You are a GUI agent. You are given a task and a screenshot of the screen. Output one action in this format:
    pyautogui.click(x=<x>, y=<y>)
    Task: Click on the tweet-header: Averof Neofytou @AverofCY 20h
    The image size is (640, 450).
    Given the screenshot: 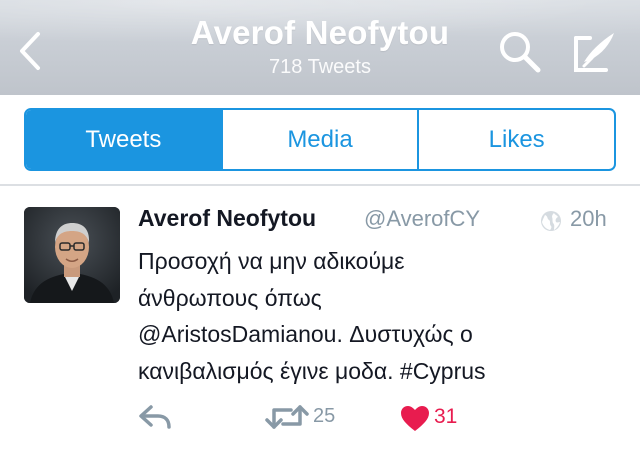 What is the action you would take?
    pyautogui.click(x=378, y=222)
    